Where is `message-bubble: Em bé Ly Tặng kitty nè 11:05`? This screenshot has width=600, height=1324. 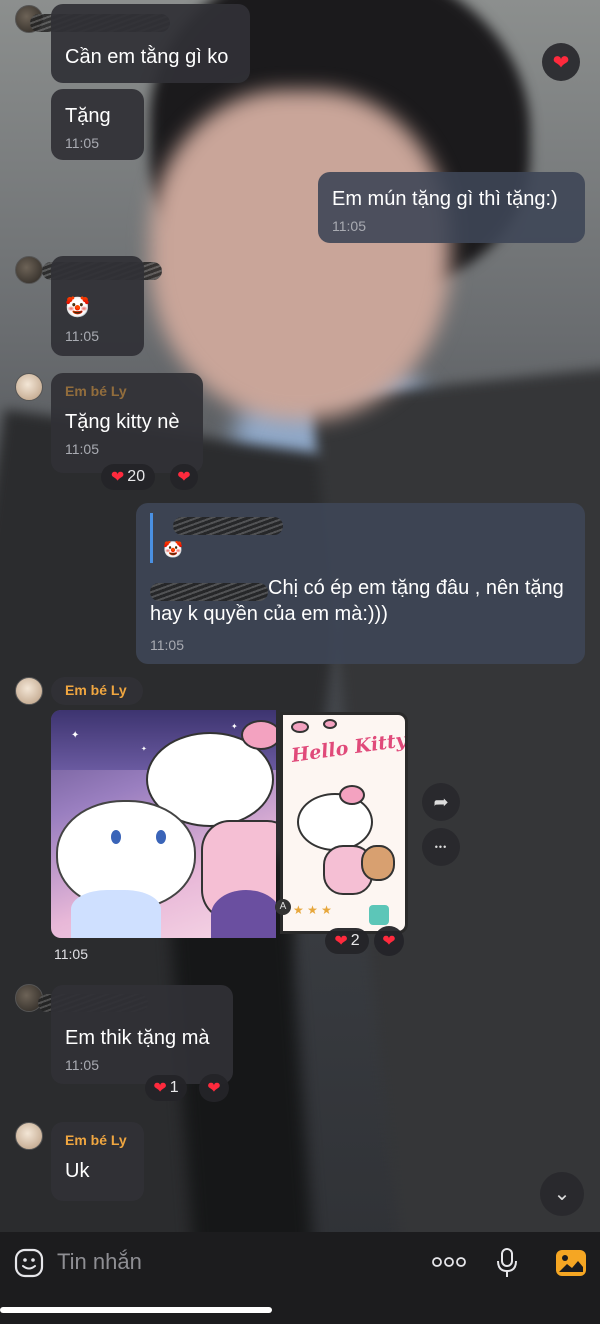
message-bubble: Em bé Ly Tặng kitty nè 11:05 is located at coordinates (127, 423).